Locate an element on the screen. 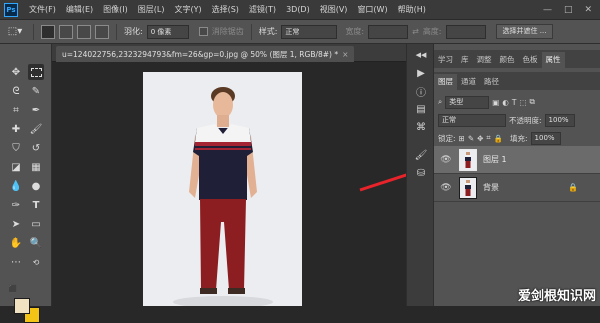  quick-select-tool-icon: ✎ is located at coordinates (36, 91).